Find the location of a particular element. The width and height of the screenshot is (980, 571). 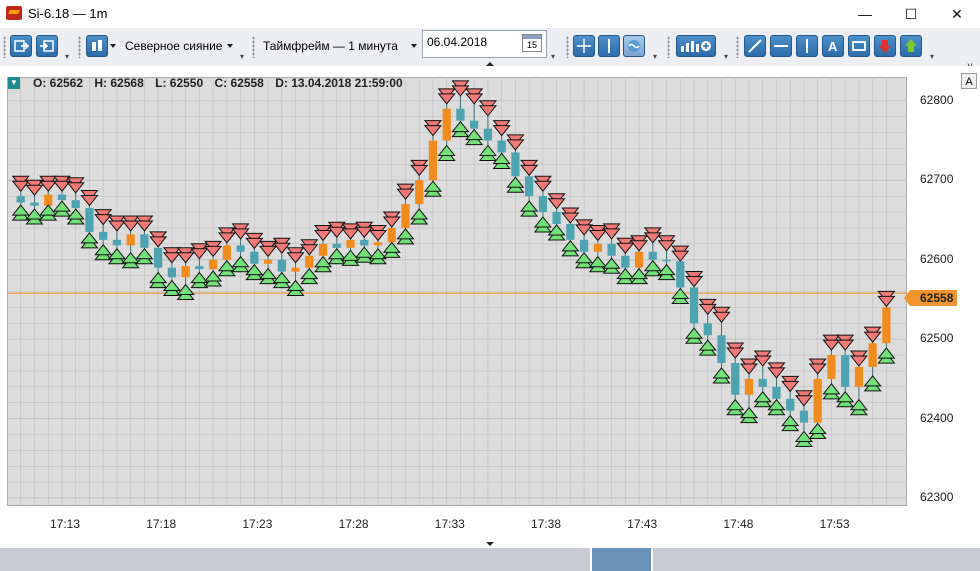

horizontal-line-icon is located at coordinates (781, 46).